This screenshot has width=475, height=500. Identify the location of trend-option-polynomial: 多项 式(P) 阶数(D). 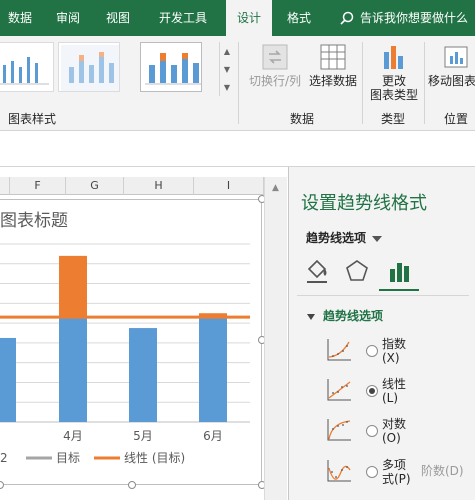
(400, 473).